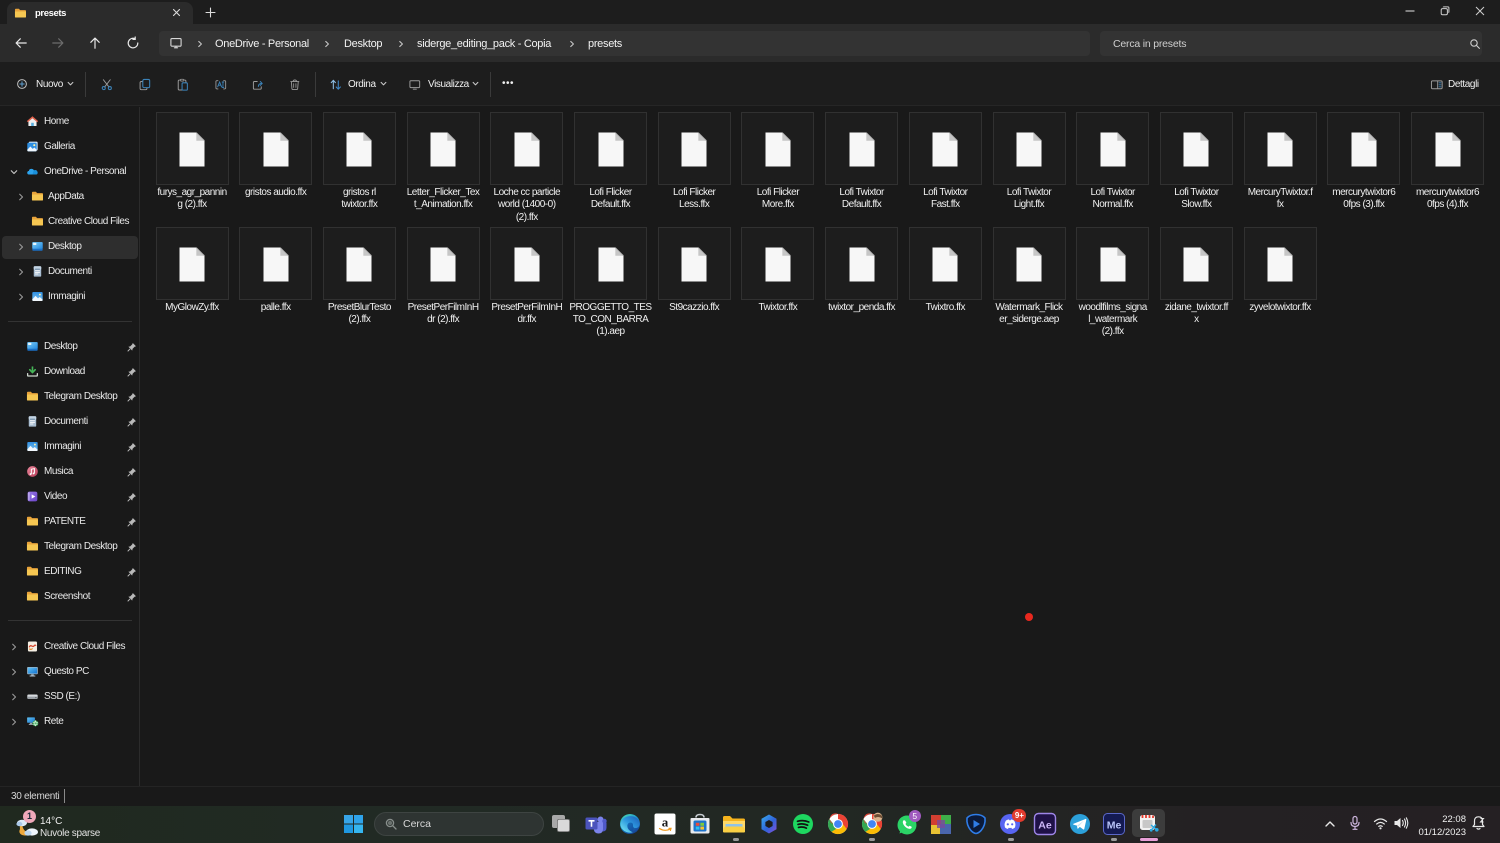 This screenshot has width=1500, height=843. What do you see at coordinates (665, 822) in the screenshot?
I see `svg-text: a` at bounding box center [665, 822].